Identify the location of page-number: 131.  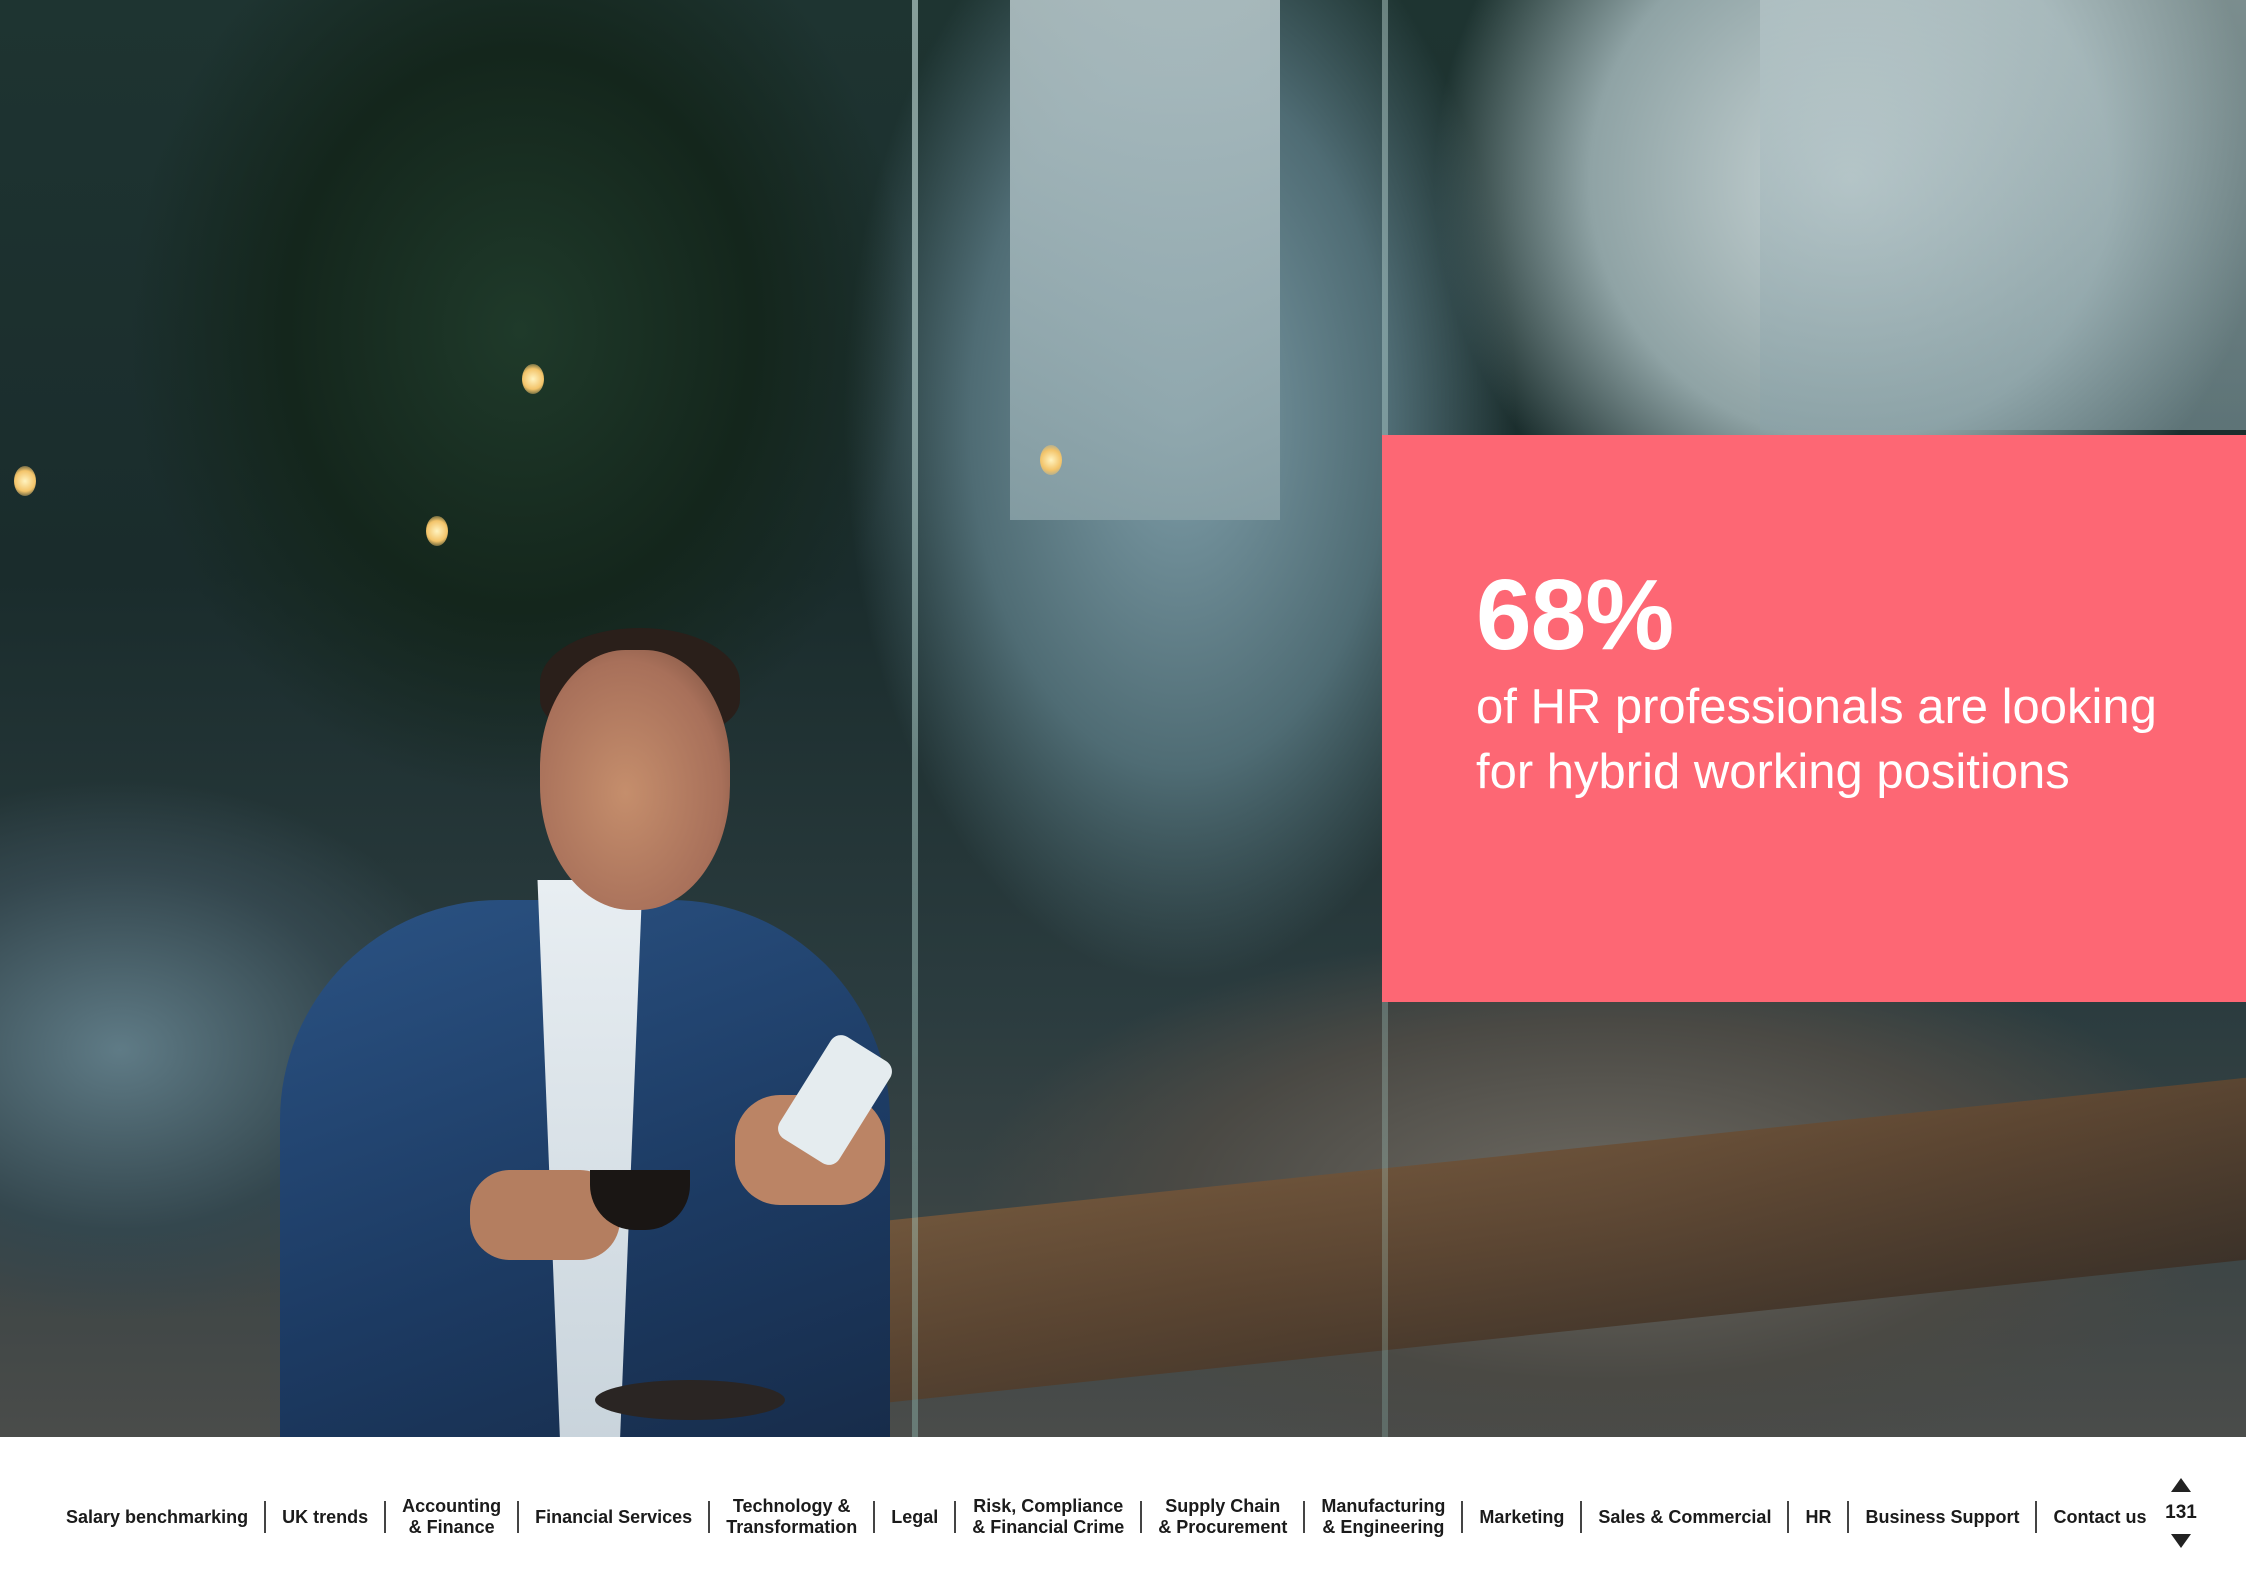
(2181, 1512).